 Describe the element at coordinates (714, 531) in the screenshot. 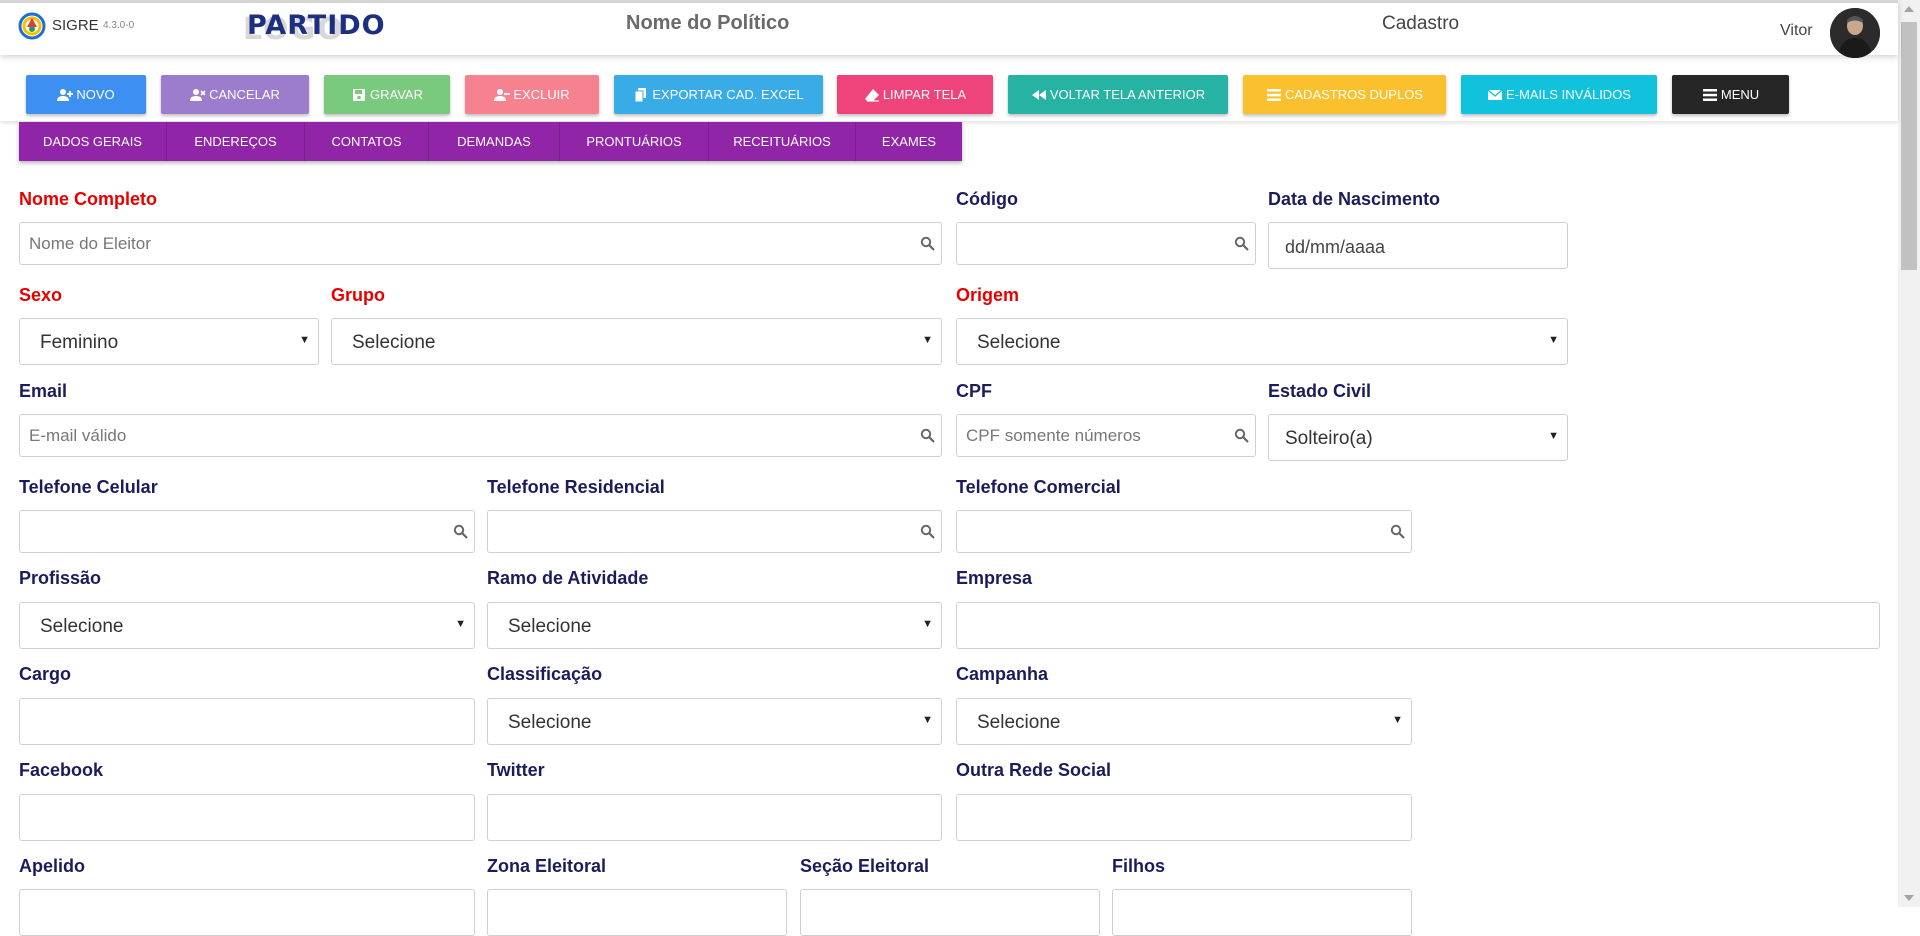

I see `telefone-residencial-input` at that location.